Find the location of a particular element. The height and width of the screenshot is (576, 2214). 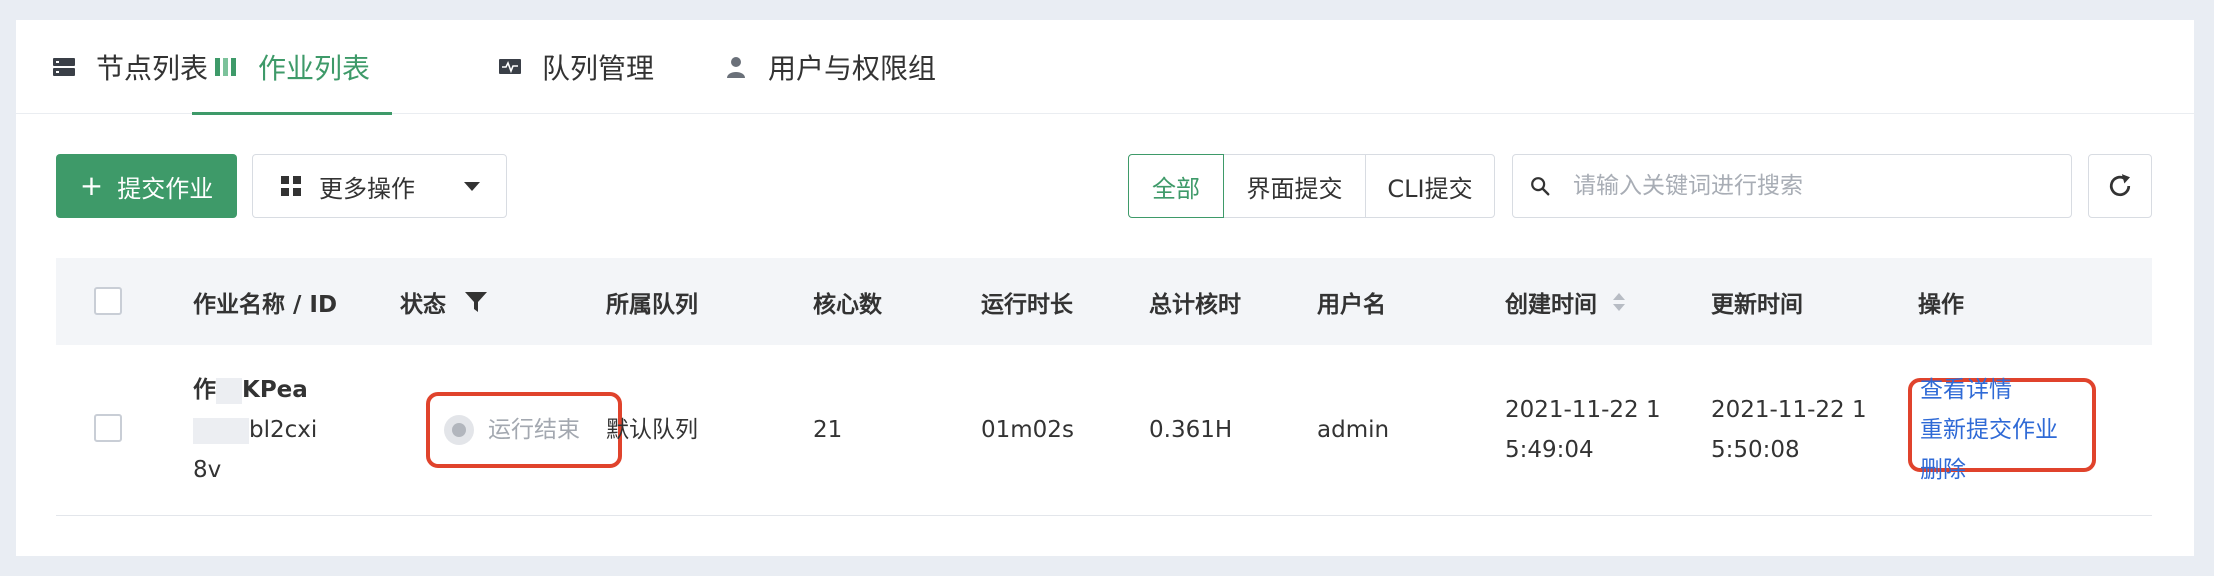

column-header-status: 状态 is located at coordinates (444, 301).